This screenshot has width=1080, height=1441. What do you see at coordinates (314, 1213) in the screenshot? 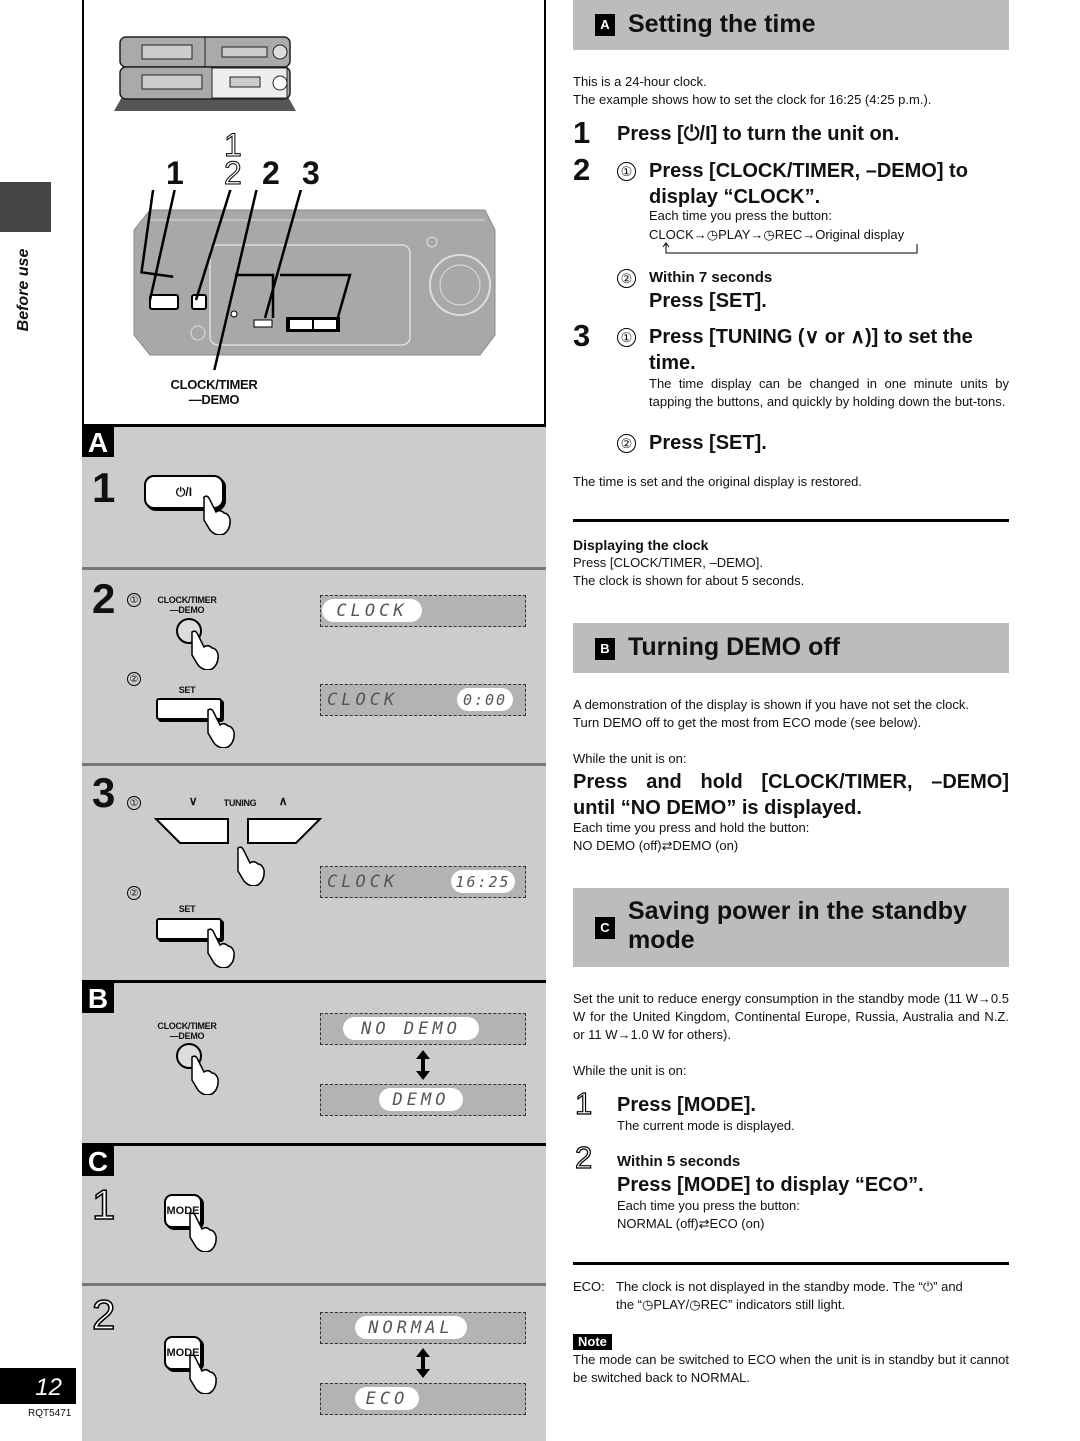
I see `panel-c-step1: C 1 MODE` at bounding box center [314, 1213].